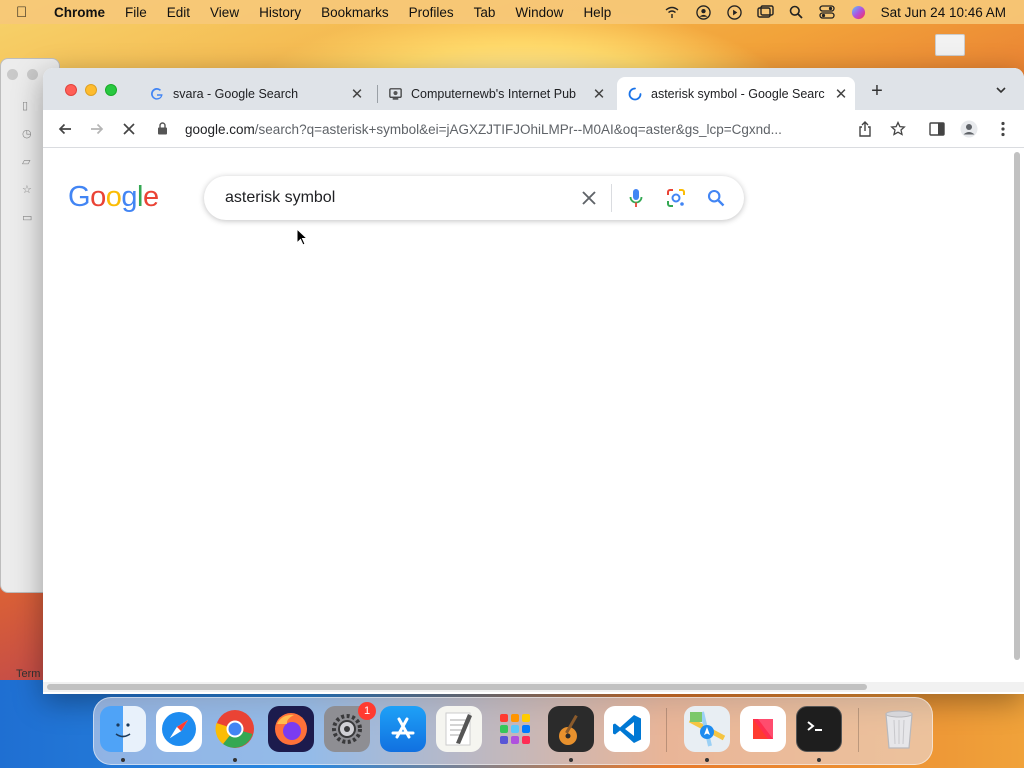  I want to click on launchpad-icon, so click(515, 729).